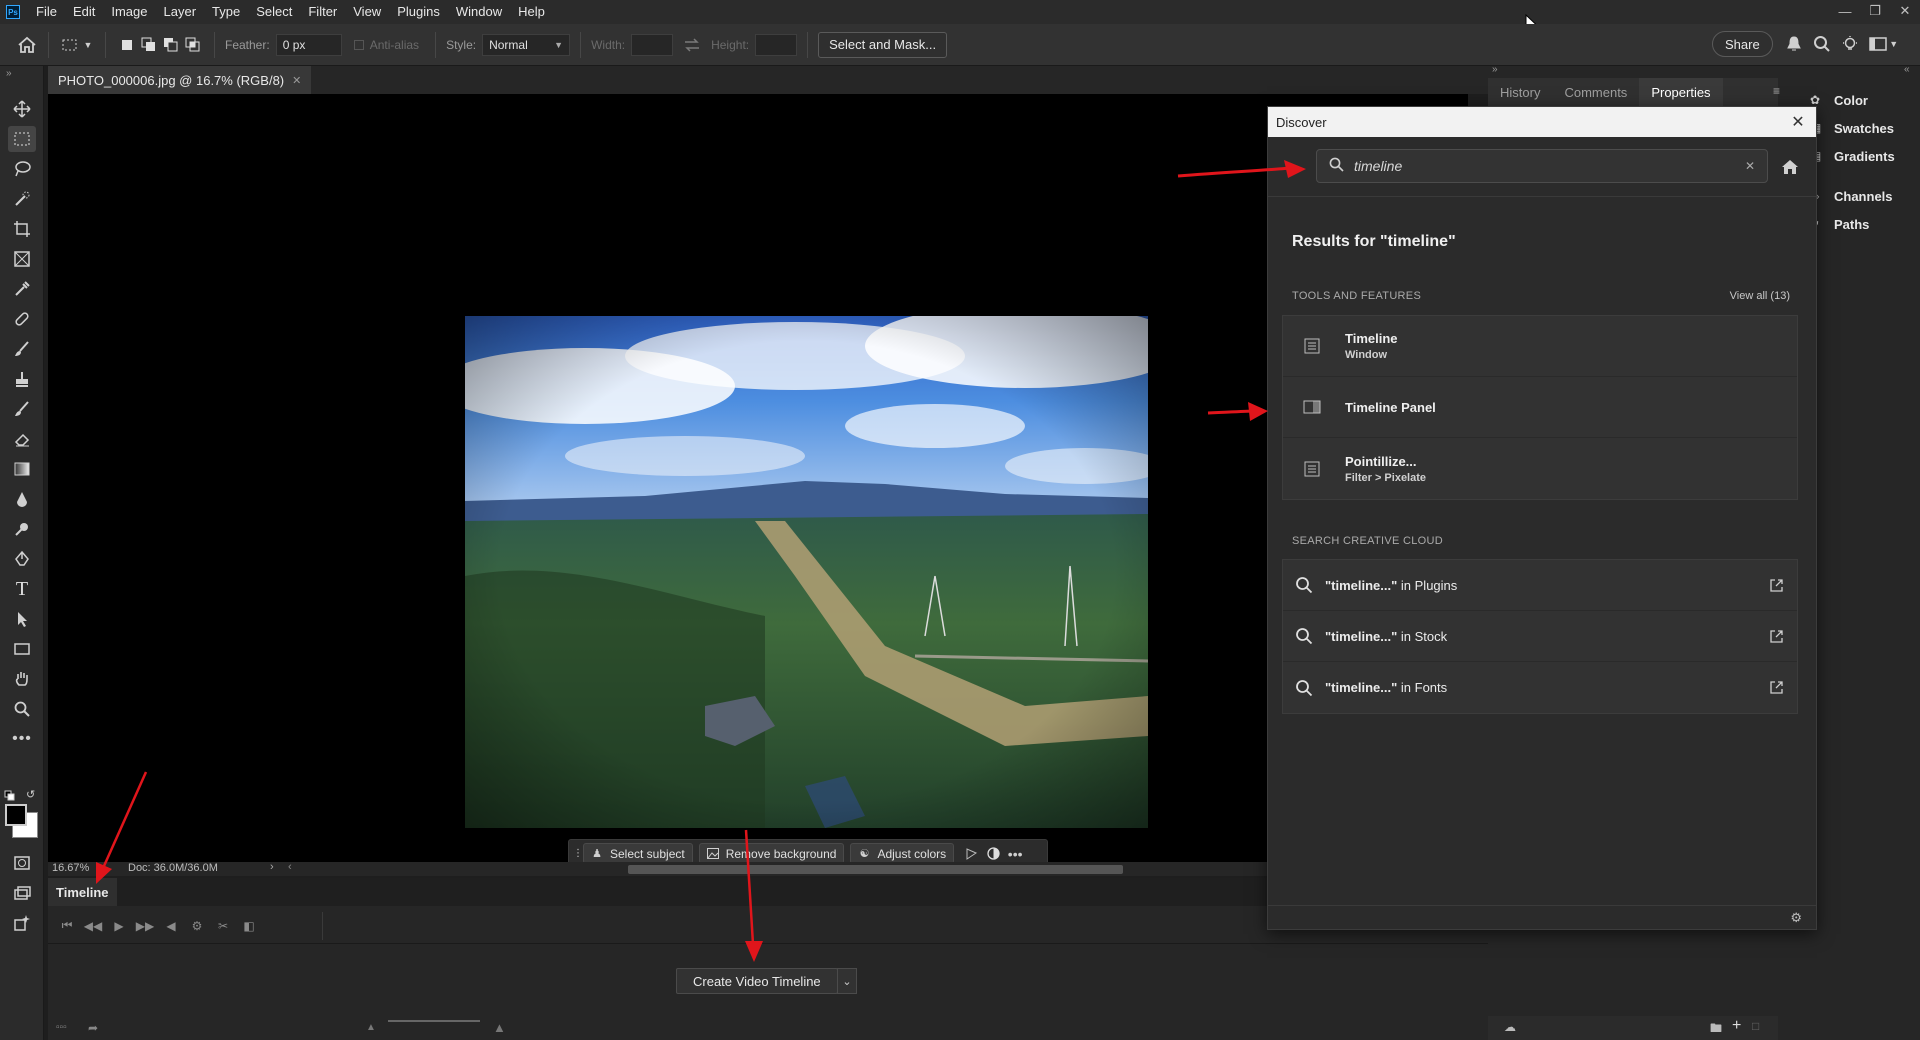 The height and width of the screenshot is (1040, 1920). What do you see at coordinates (1776, 91) in the screenshot?
I see `panel-menu-icon: ≡` at bounding box center [1776, 91].